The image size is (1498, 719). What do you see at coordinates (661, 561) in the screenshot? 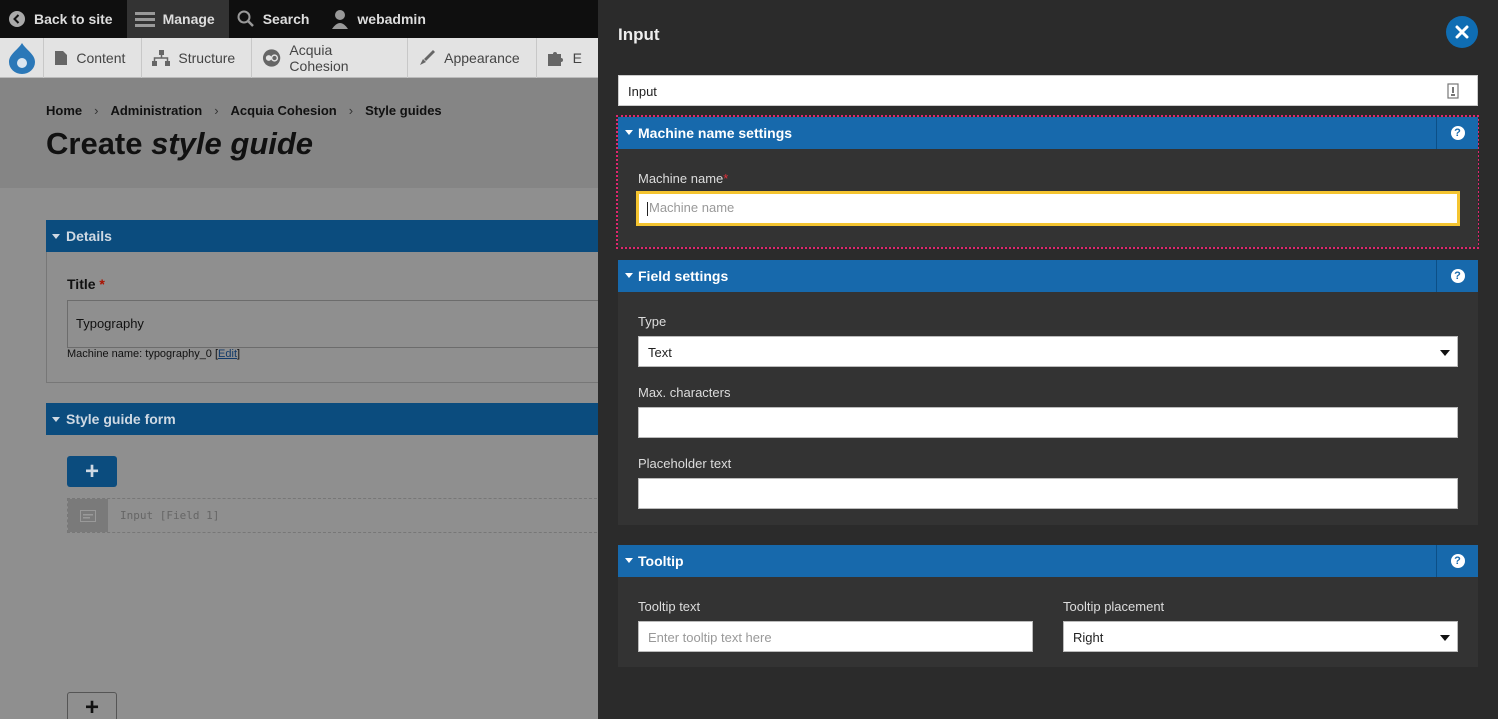
I see `section-title: Tooltip` at bounding box center [661, 561].